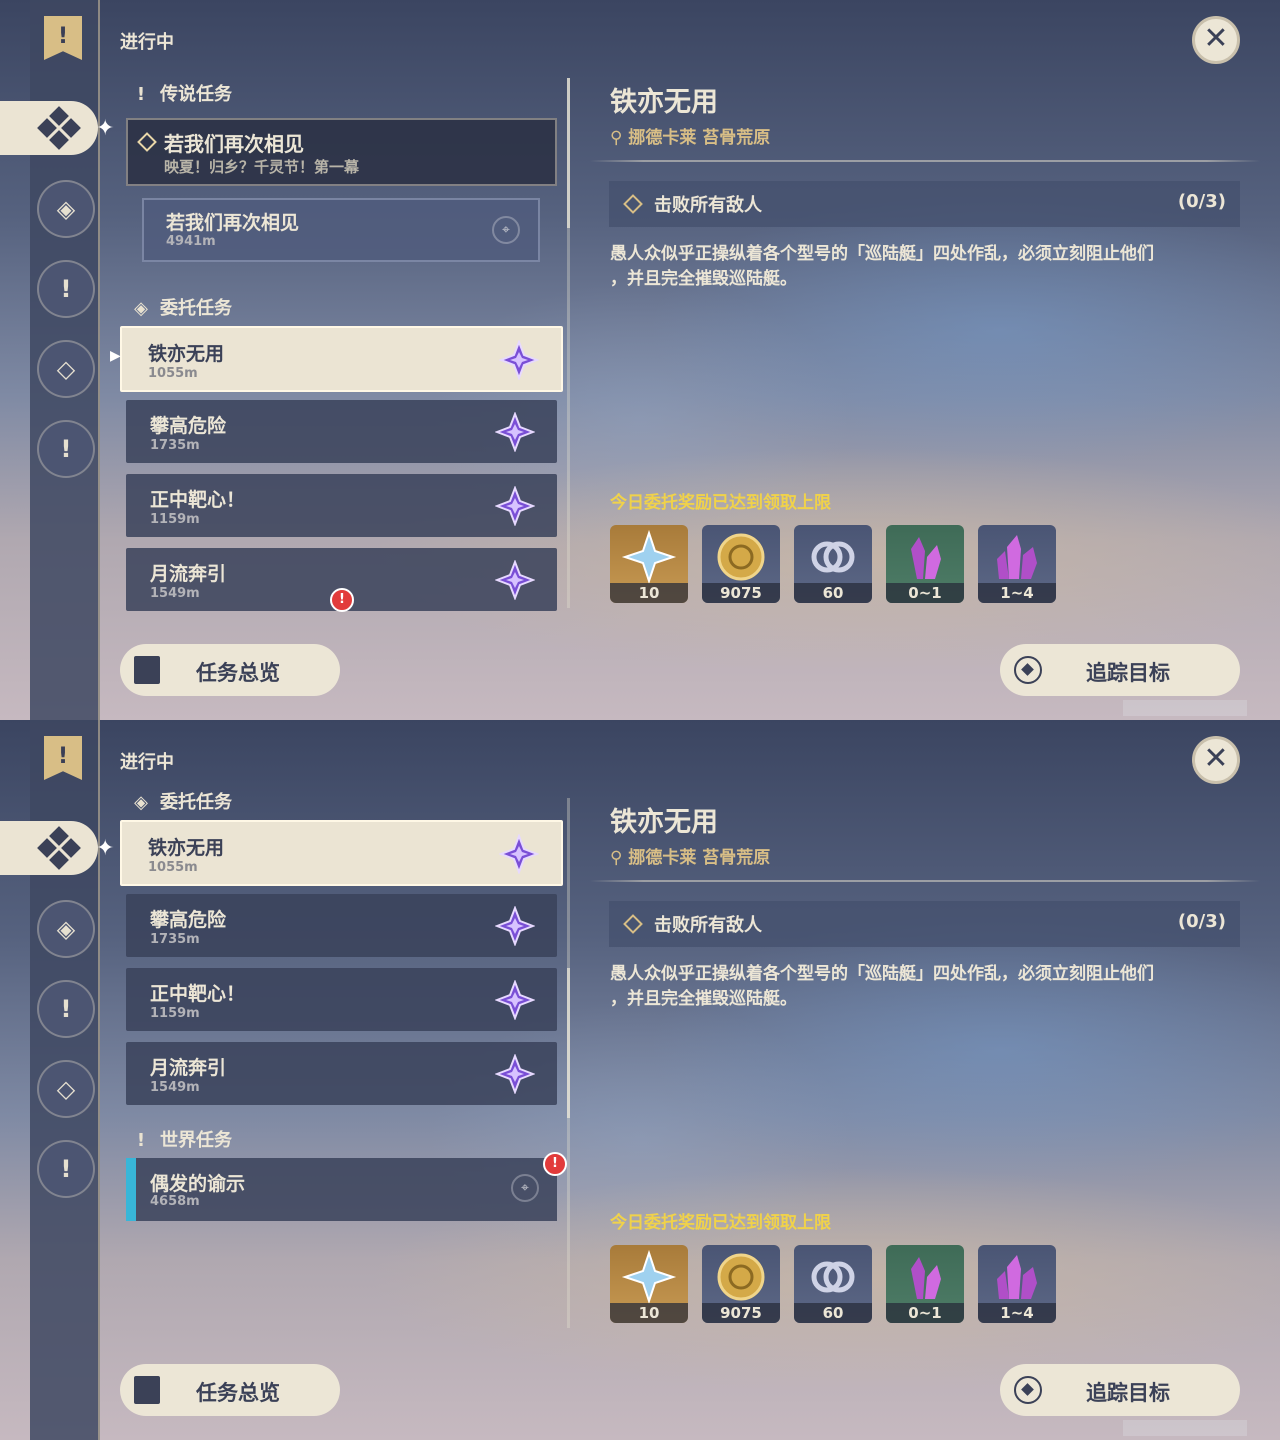 This screenshot has height=1440, width=1280. What do you see at coordinates (619, 858) in the screenshot?
I see `location-pin-icon: ⚲` at bounding box center [619, 858].